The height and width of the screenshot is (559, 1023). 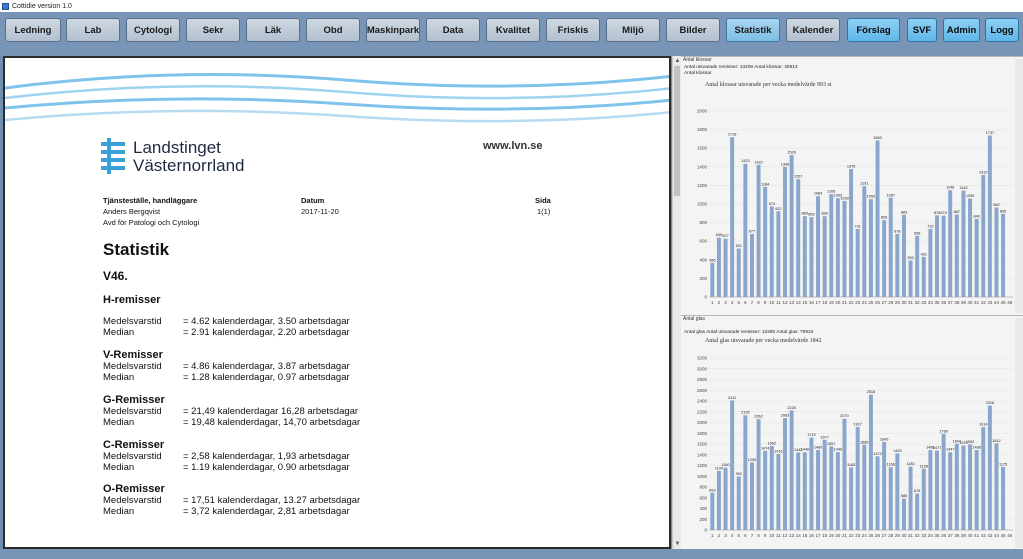 I want to click on nav-button-obd: Obd, so click(x=333, y=30).